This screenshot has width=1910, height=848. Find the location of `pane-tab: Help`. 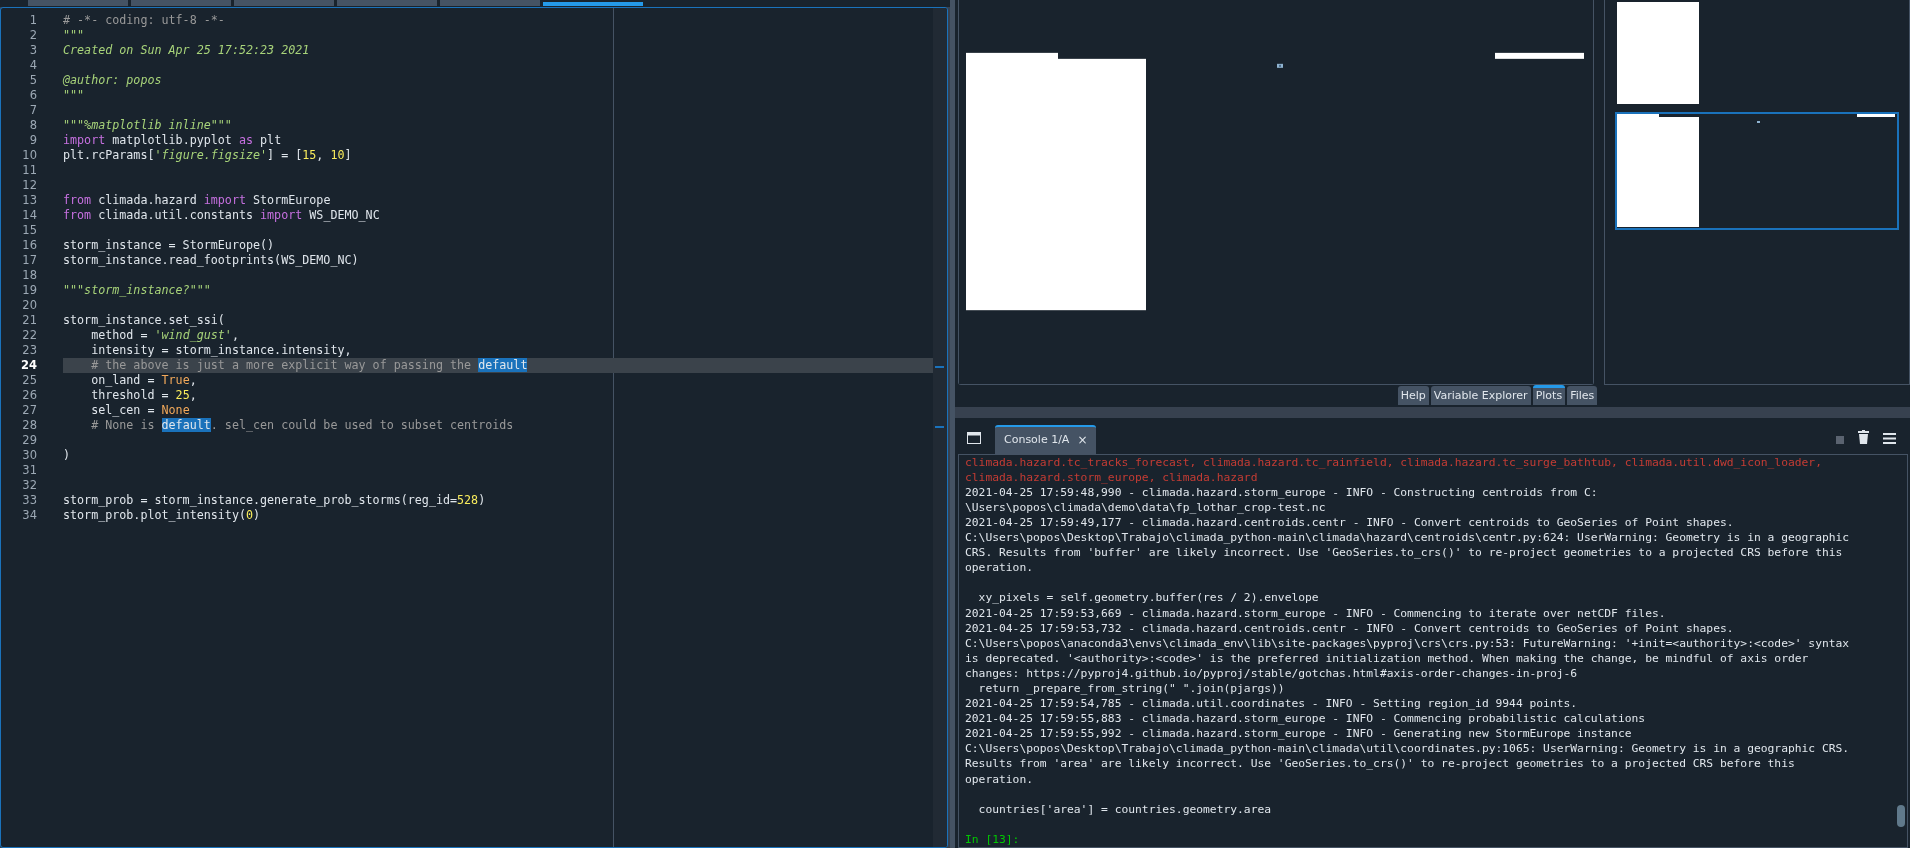

pane-tab: Help is located at coordinates (1413, 395).